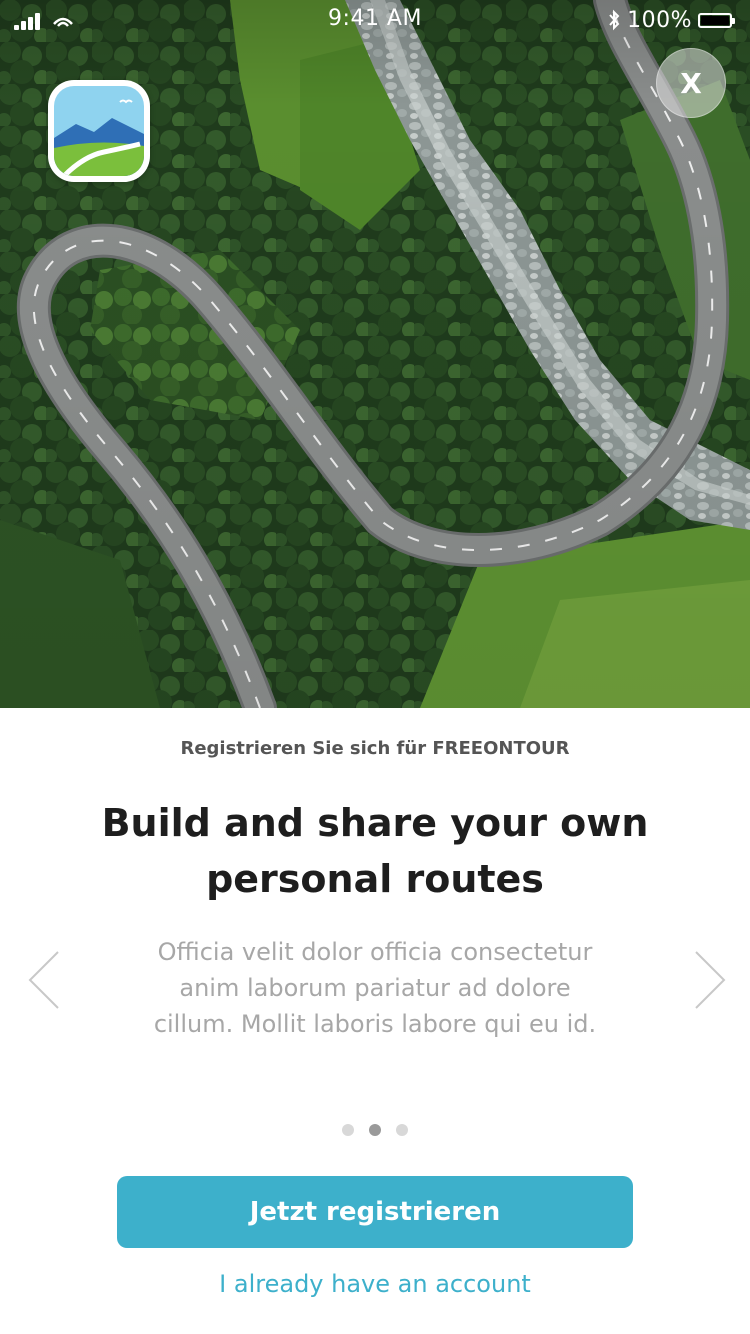 This screenshot has width=750, height=1334. I want to click on signup-subtitle: Registrieren Sie sich für FREEONTOUR, so click(375, 748).